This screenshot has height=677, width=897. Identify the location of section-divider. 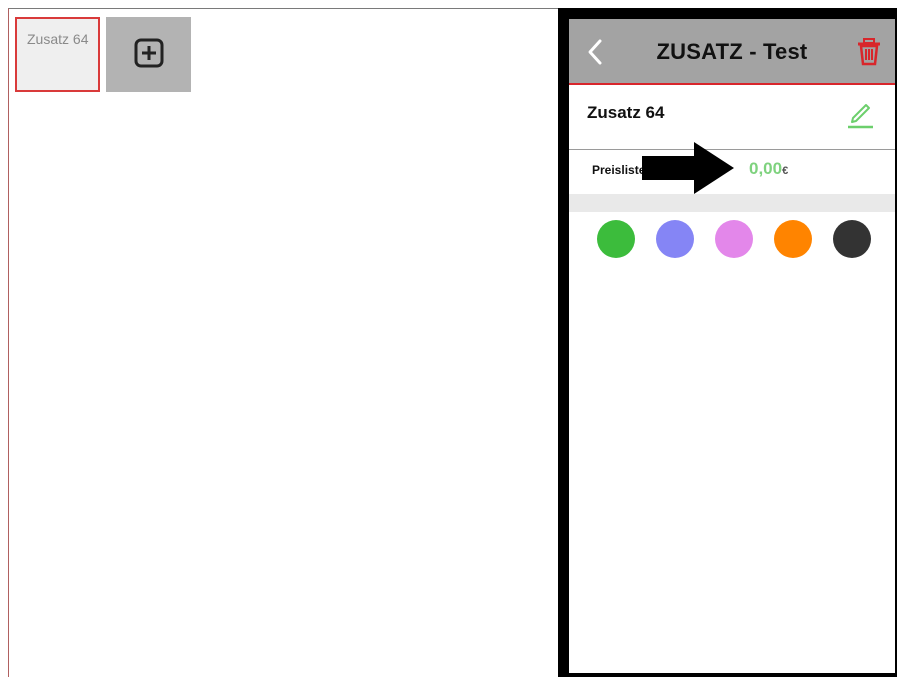
(732, 203).